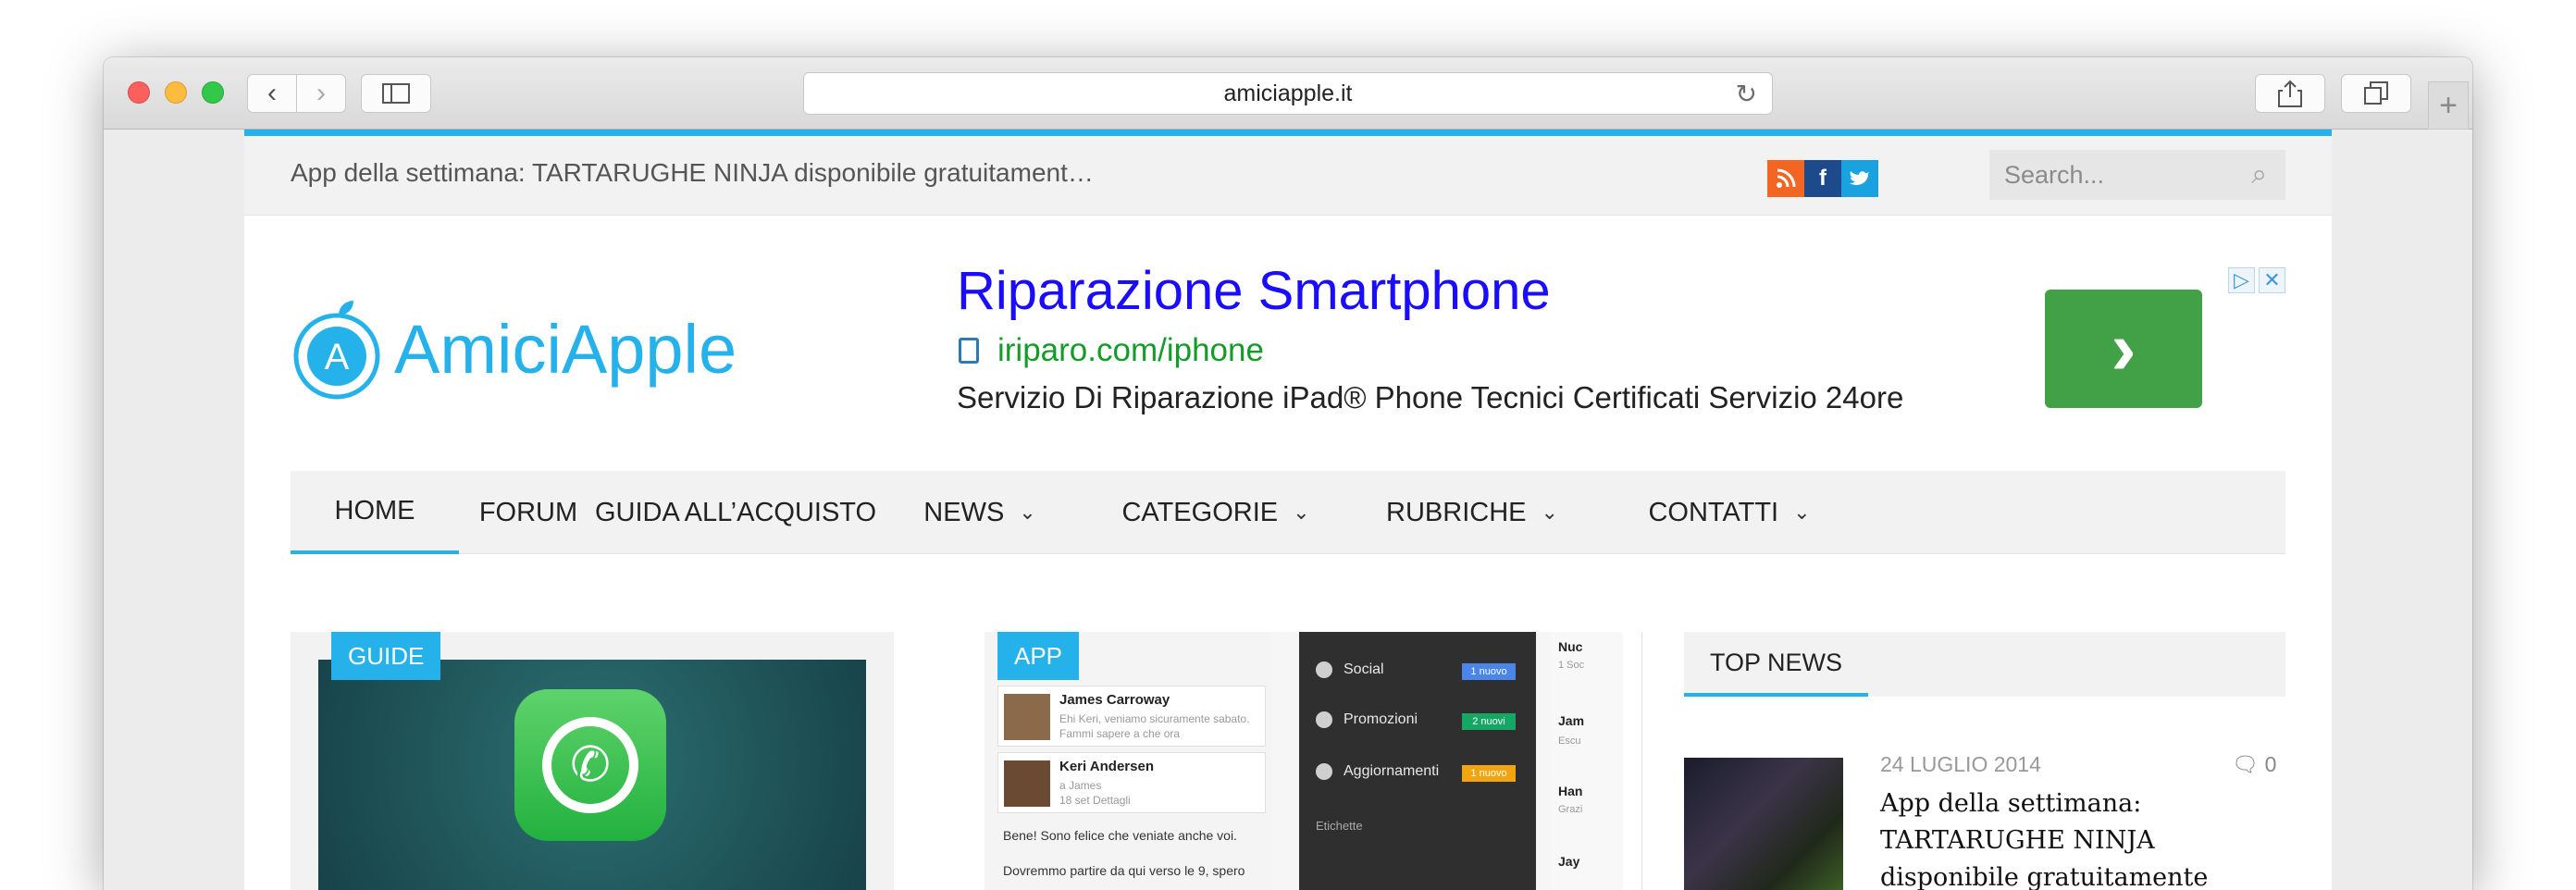  I want to click on search-icon: ⌕, so click(2259, 175).